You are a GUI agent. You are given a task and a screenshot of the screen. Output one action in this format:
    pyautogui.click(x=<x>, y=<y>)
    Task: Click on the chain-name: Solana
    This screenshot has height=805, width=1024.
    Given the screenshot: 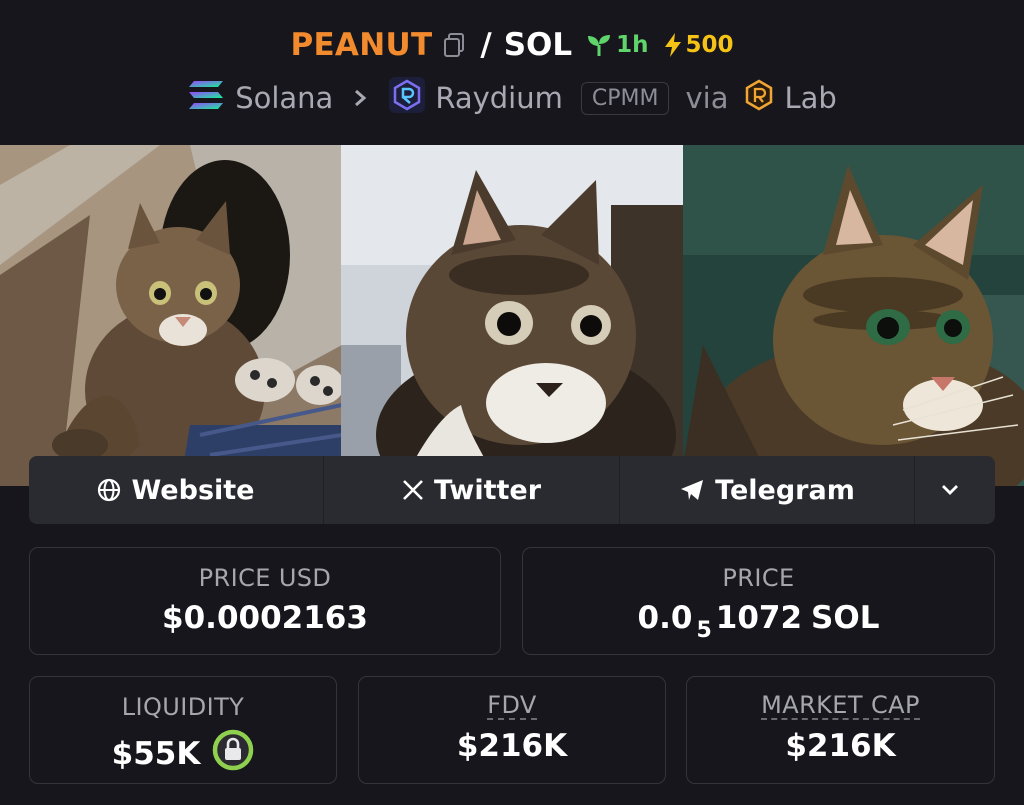 What is the action you would take?
    pyautogui.click(x=284, y=98)
    